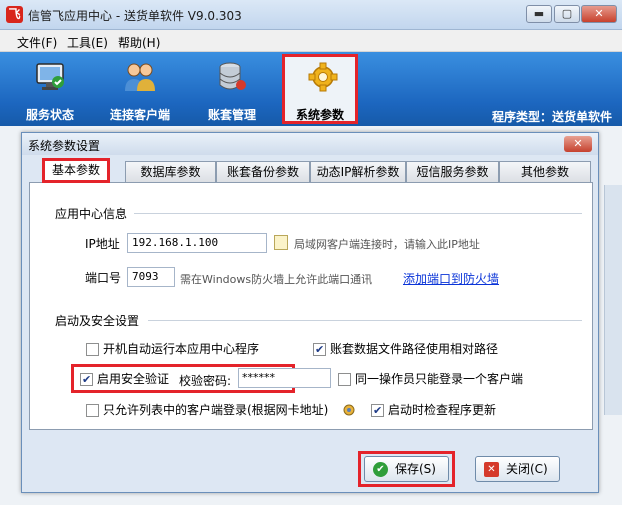 The height and width of the screenshot is (505, 622). What do you see at coordinates (170, 171) in the screenshot?
I see `tab-database-params: 数据库参数` at bounding box center [170, 171].